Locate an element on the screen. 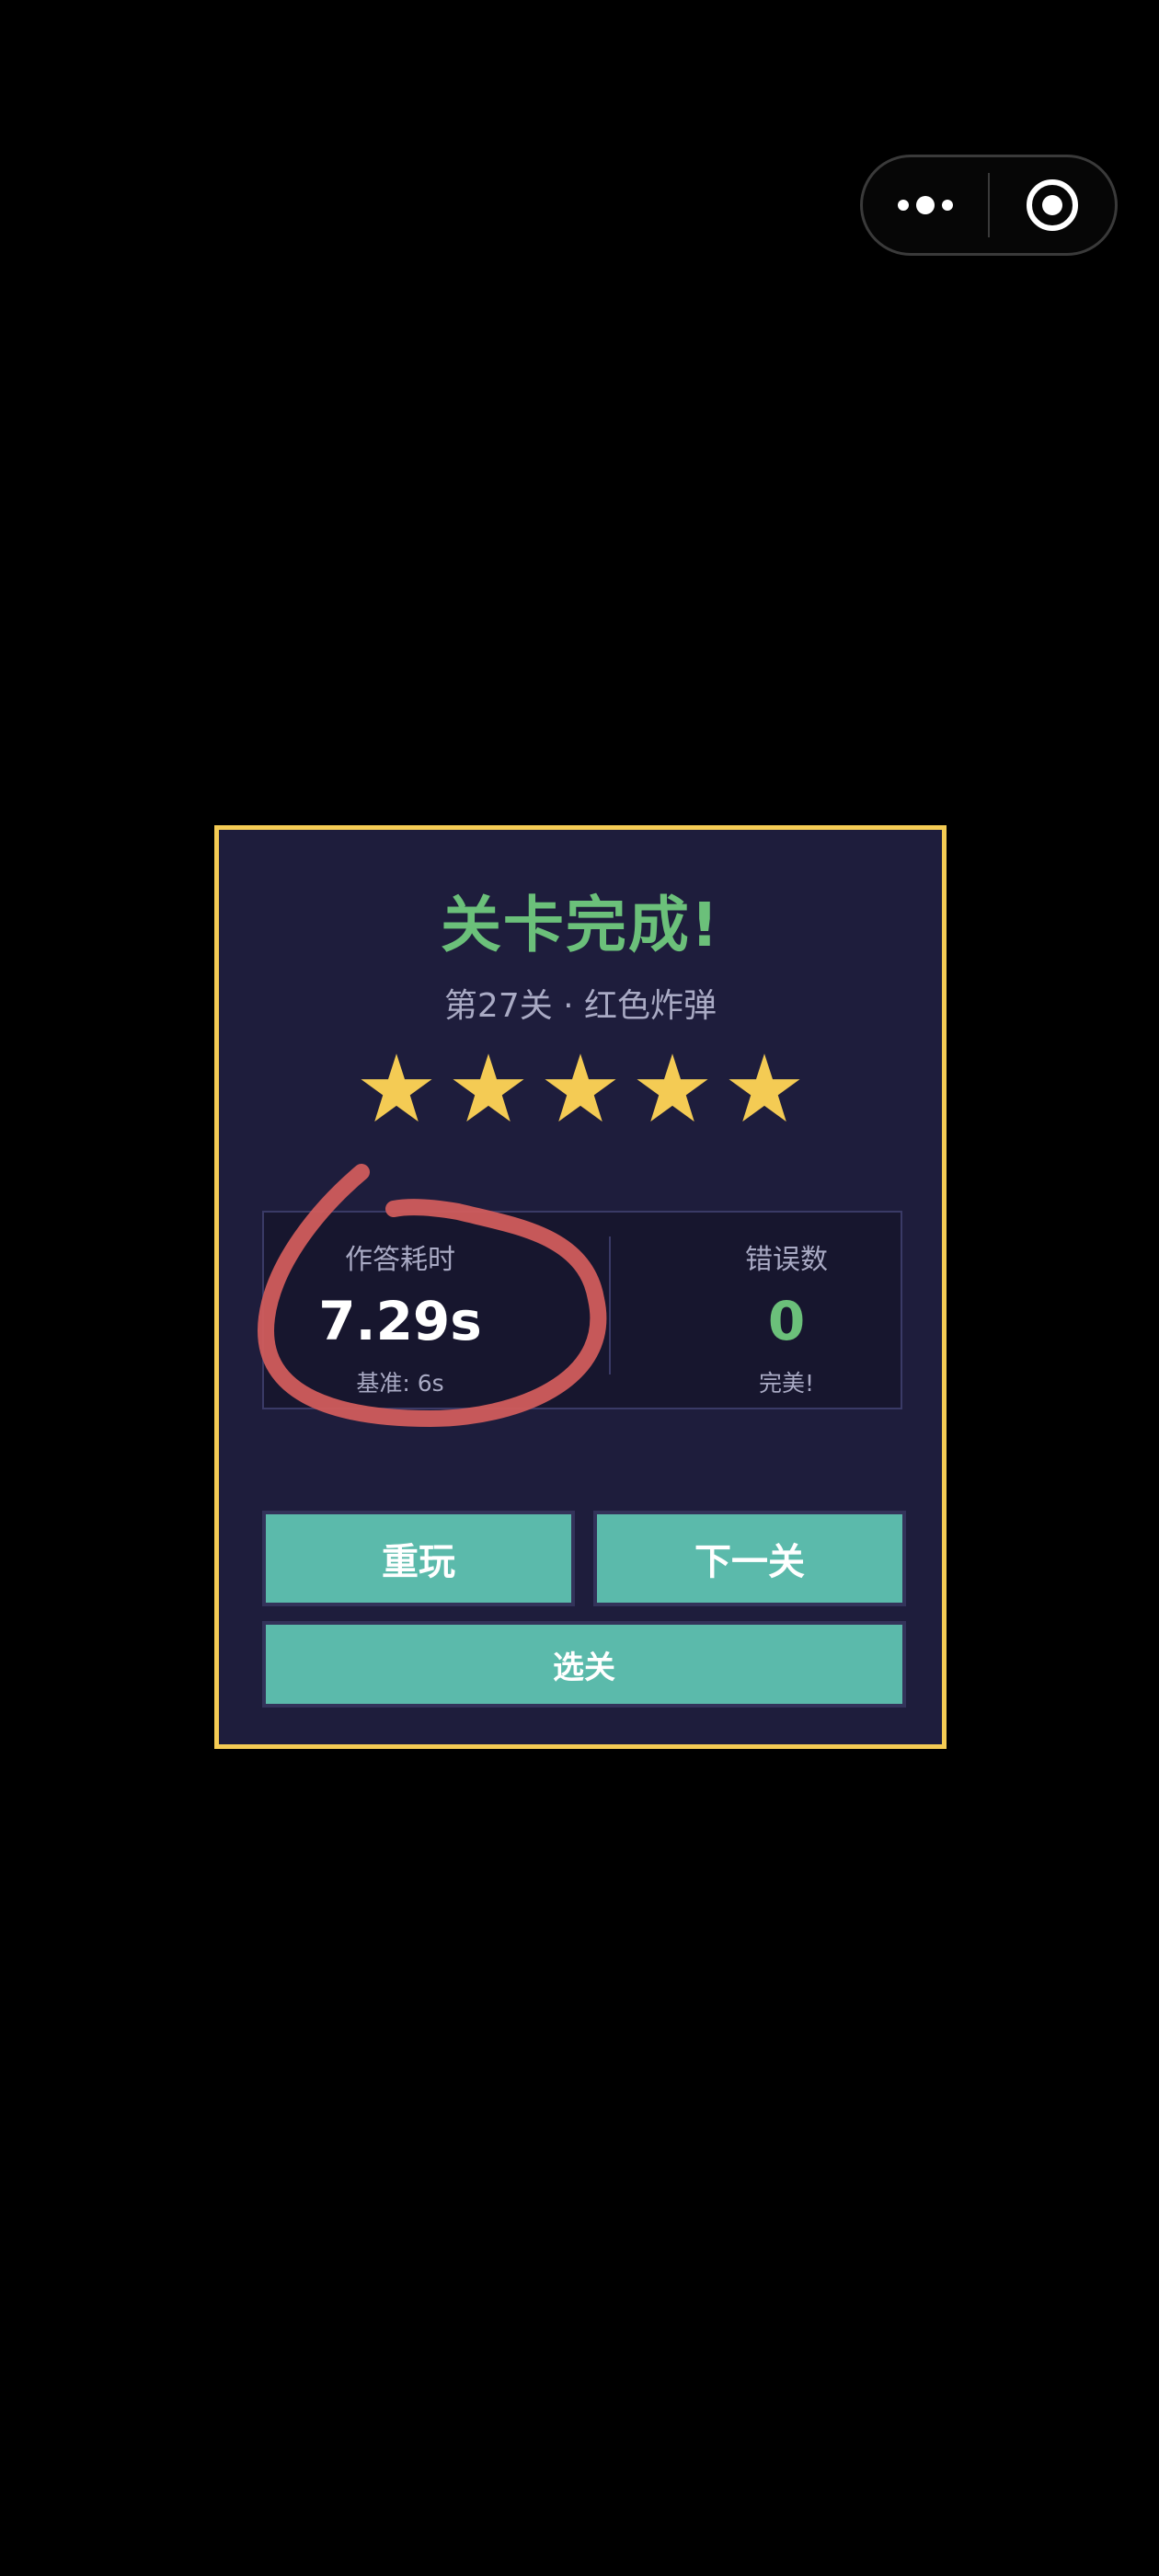 This screenshot has height=2576, width=1159. close-button is located at coordinates (1052, 205).